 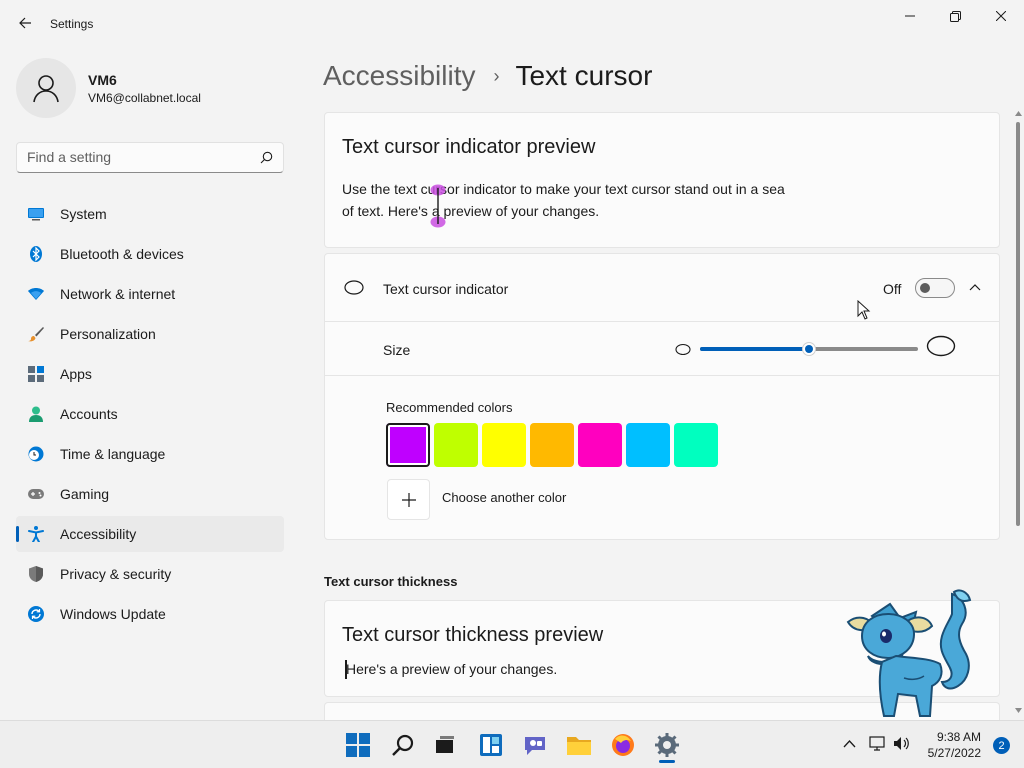 What do you see at coordinates (113, 454) in the screenshot?
I see `sidebar-item-label: Time & language` at bounding box center [113, 454].